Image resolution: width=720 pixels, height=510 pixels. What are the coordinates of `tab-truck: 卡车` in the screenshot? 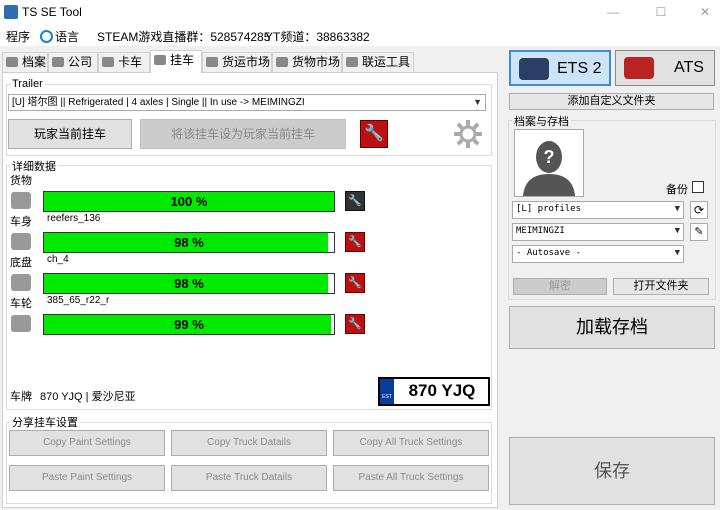 It's located at (124, 62).